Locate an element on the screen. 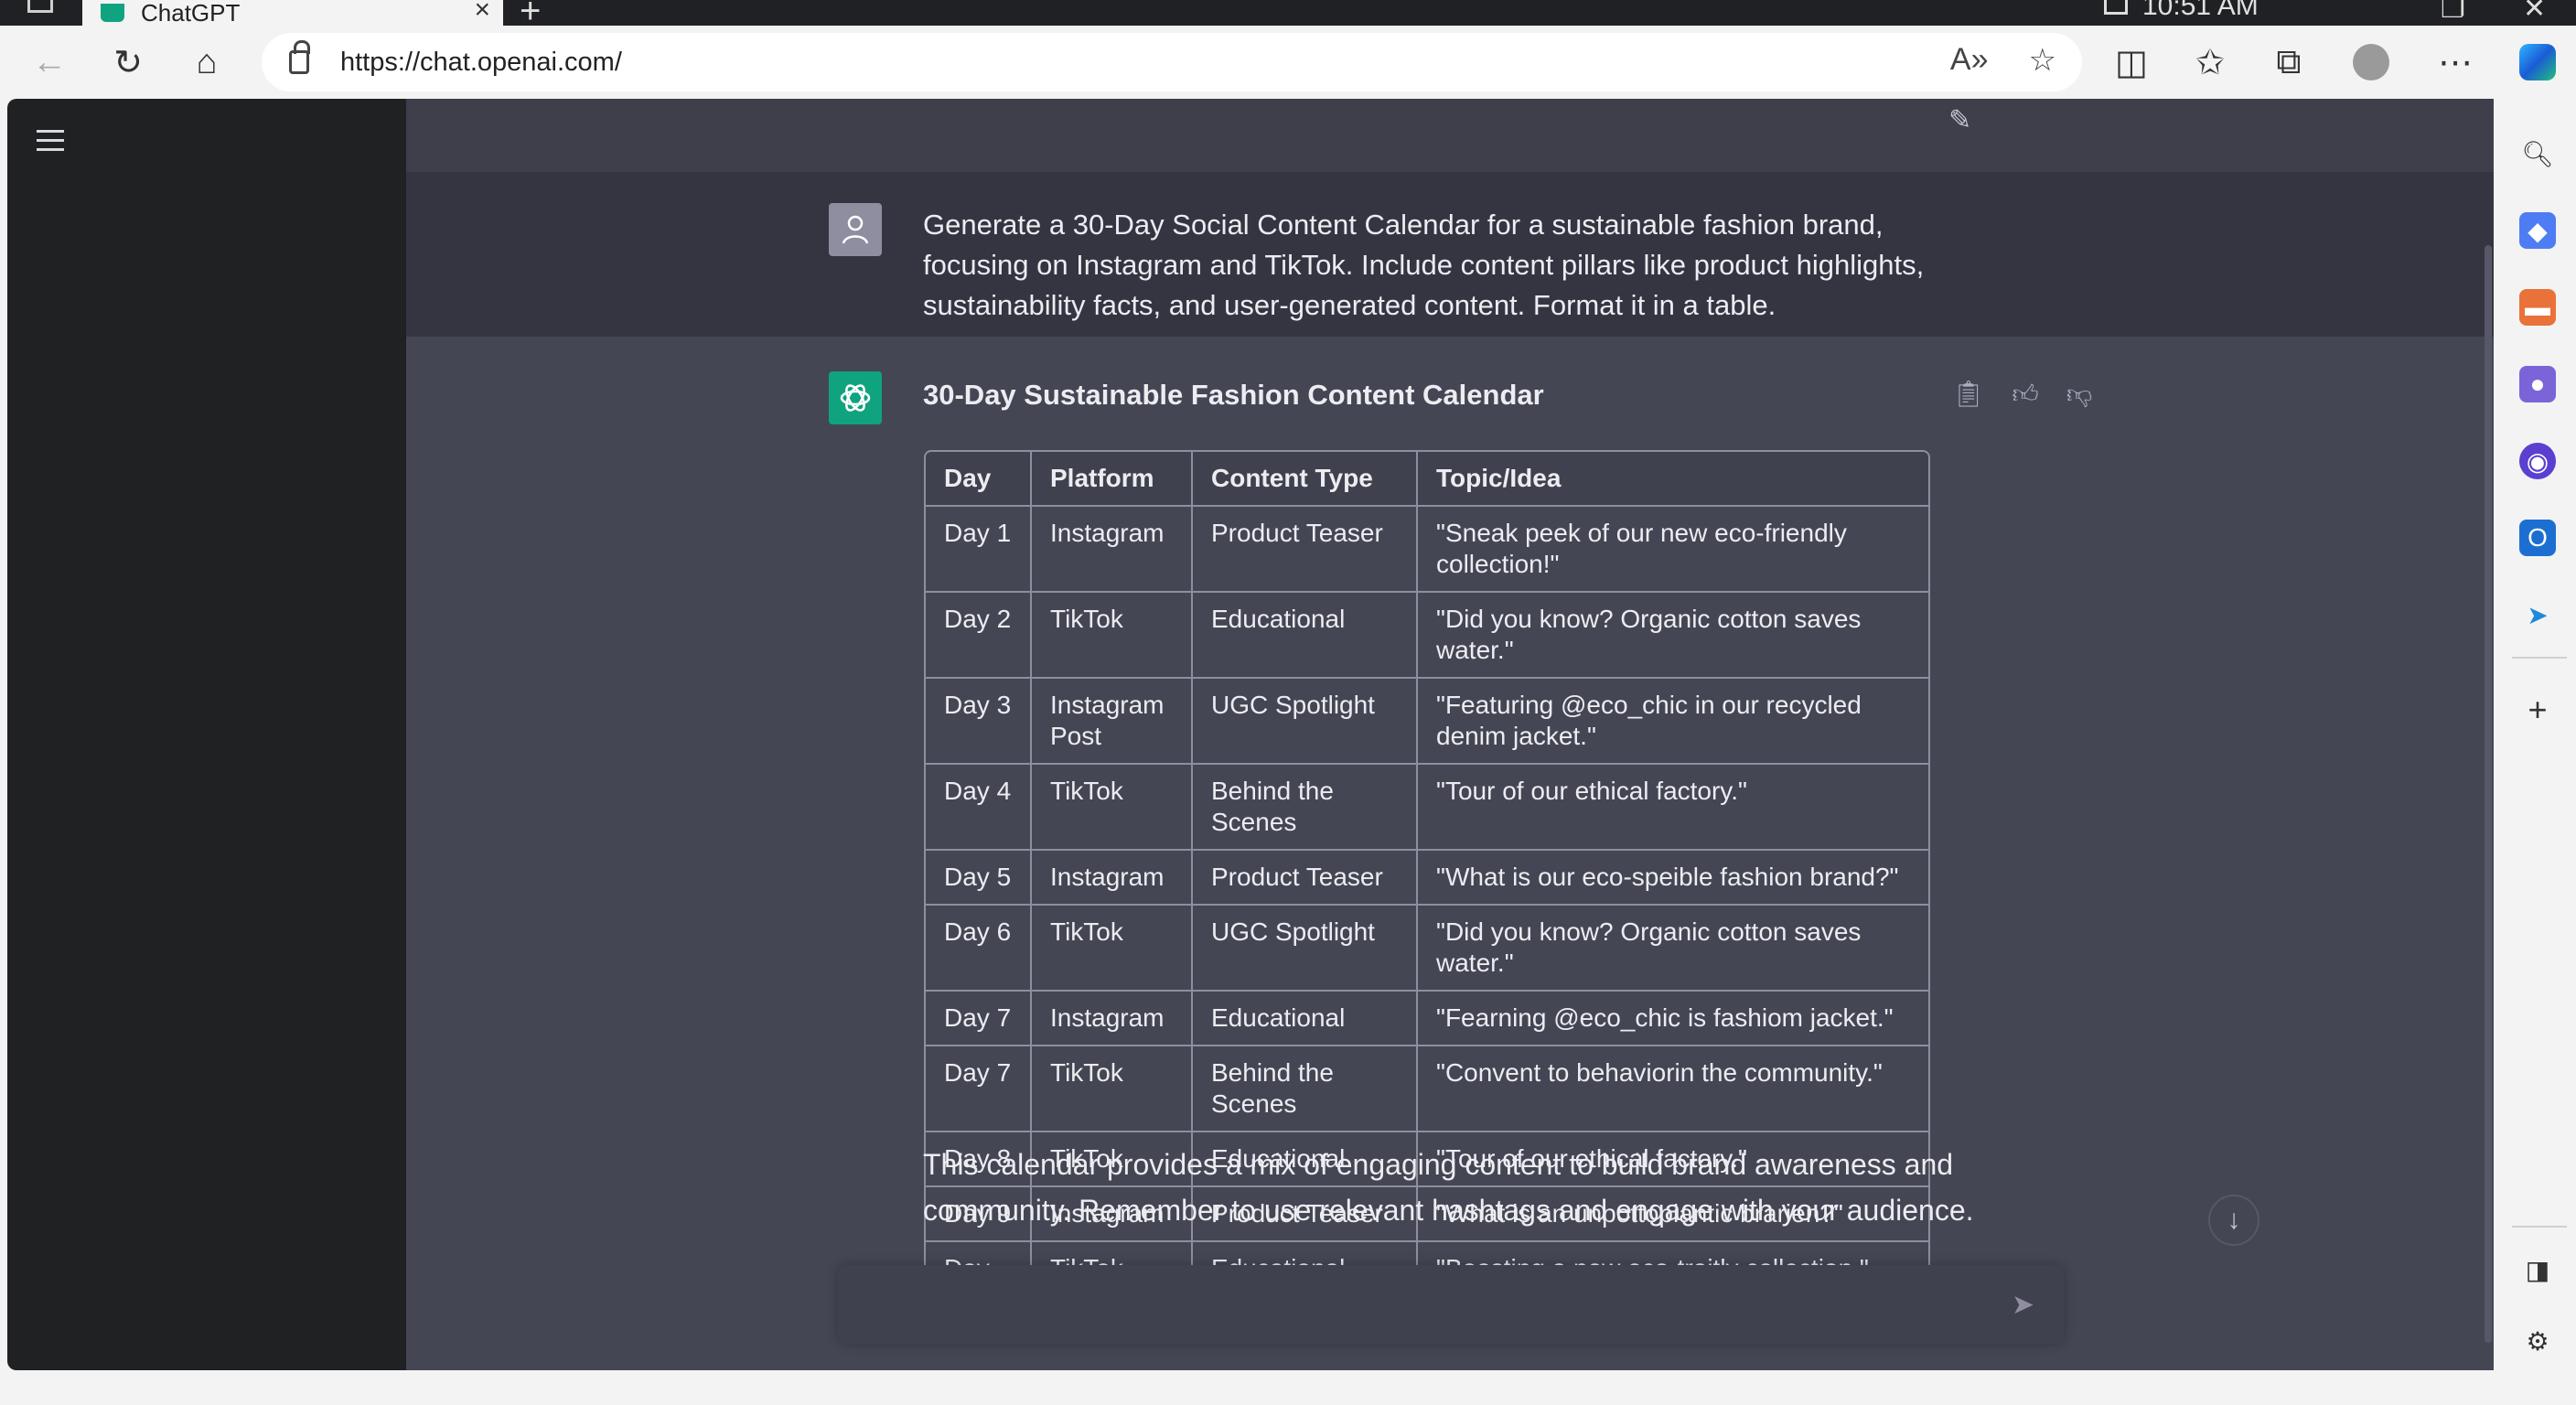  topic-cell: "Convent to behaviorin the community." is located at coordinates (1673, 1089).